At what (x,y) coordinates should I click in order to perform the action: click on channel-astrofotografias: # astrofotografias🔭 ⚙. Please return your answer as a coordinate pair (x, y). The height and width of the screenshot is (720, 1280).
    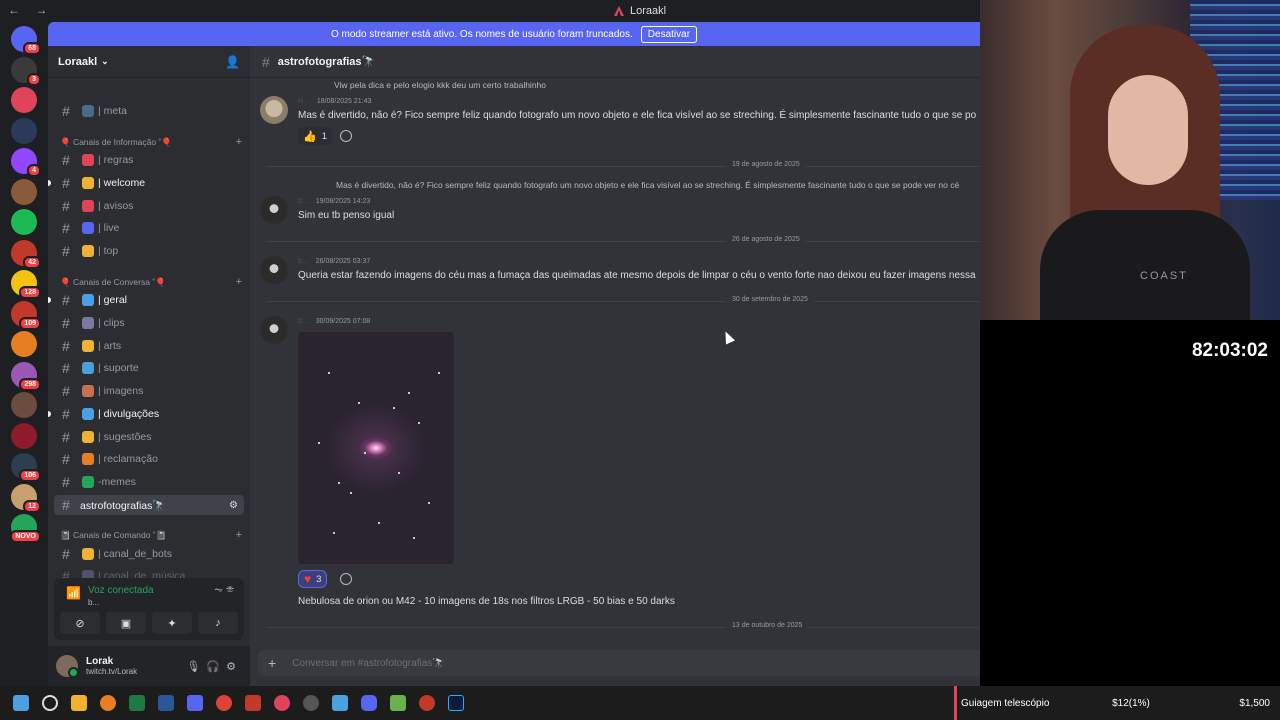
    Looking at the image, I should click on (149, 505).